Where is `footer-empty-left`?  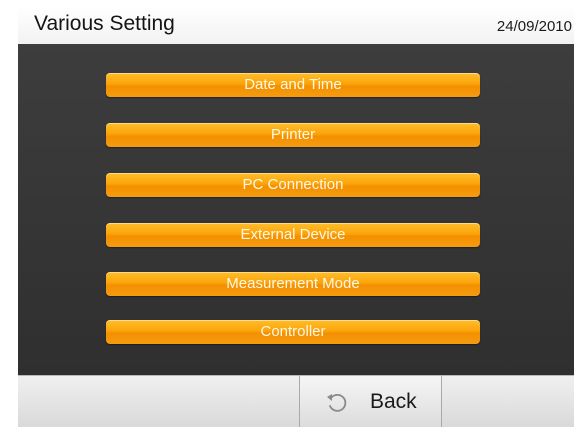 footer-empty-left is located at coordinates (159, 401).